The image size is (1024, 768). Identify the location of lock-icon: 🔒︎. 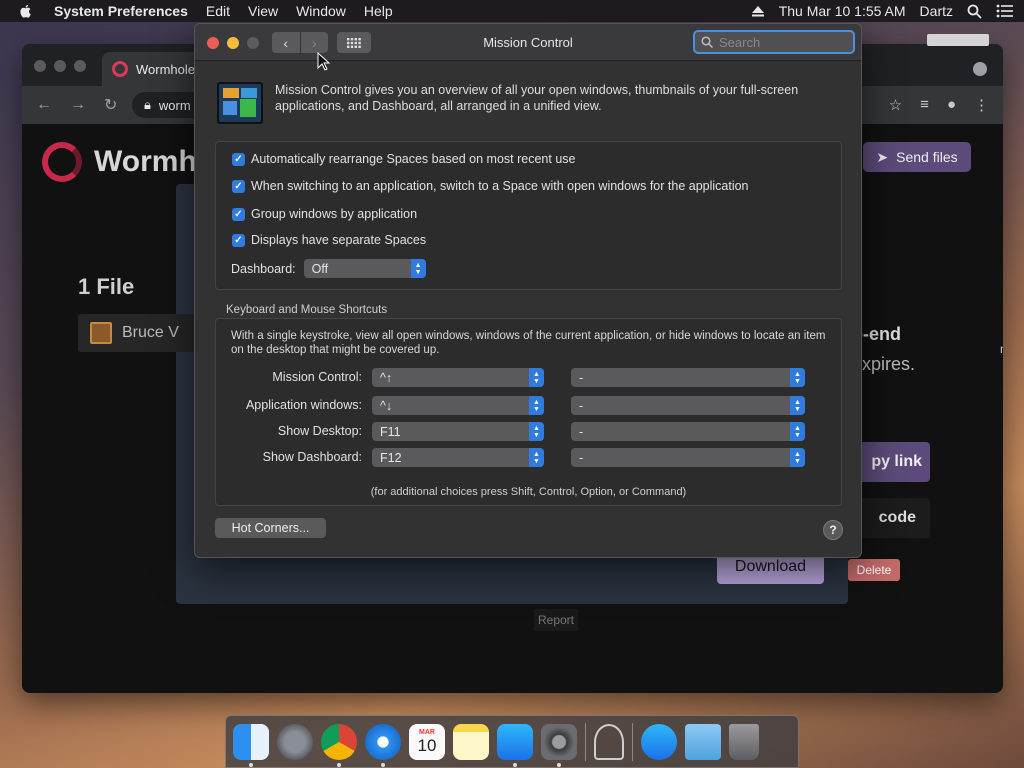
(147, 104).